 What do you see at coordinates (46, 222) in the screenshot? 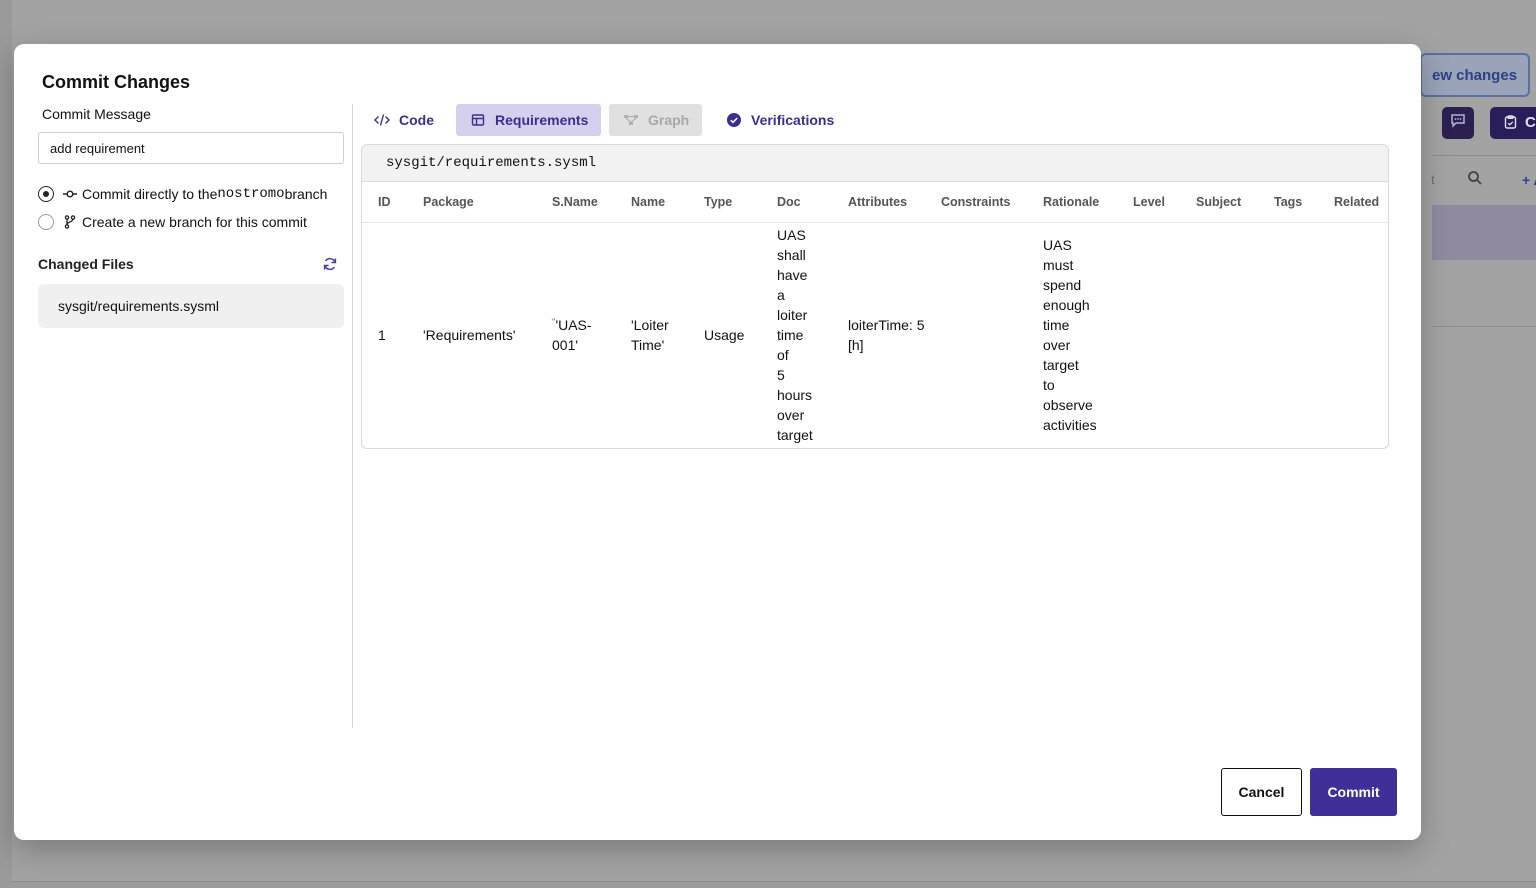
I see `new-branch-radio` at bounding box center [46, 222].